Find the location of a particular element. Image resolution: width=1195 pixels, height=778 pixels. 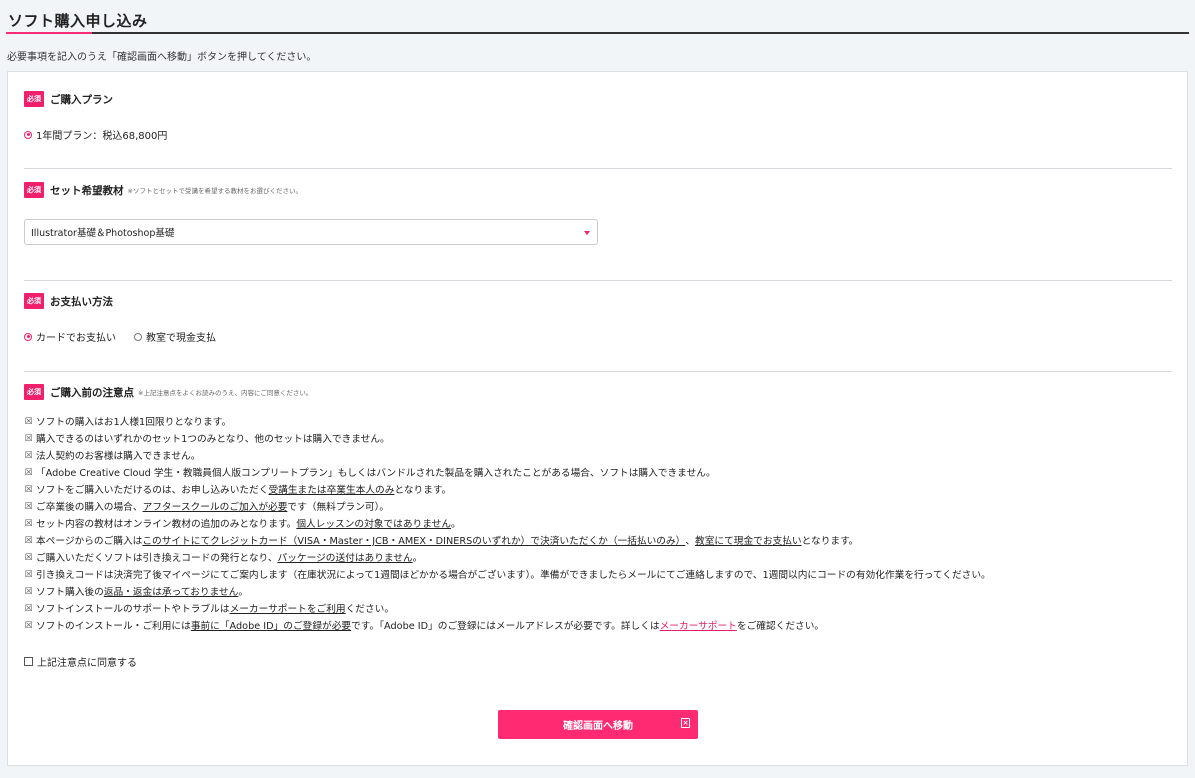

title-underline is located at coordinates (597, 33).